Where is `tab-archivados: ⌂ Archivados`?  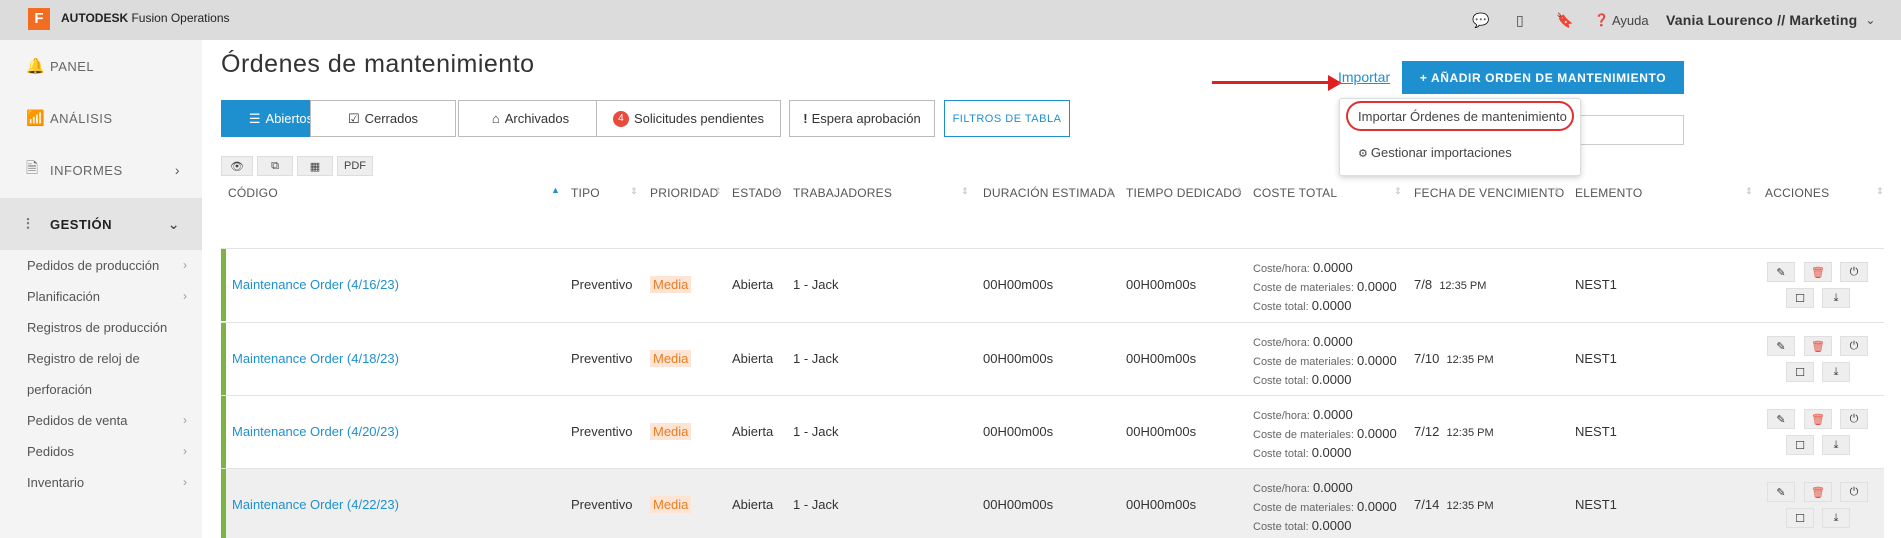 tab-archivados: ⌂ Archivados is located at coordinates (530, 118).